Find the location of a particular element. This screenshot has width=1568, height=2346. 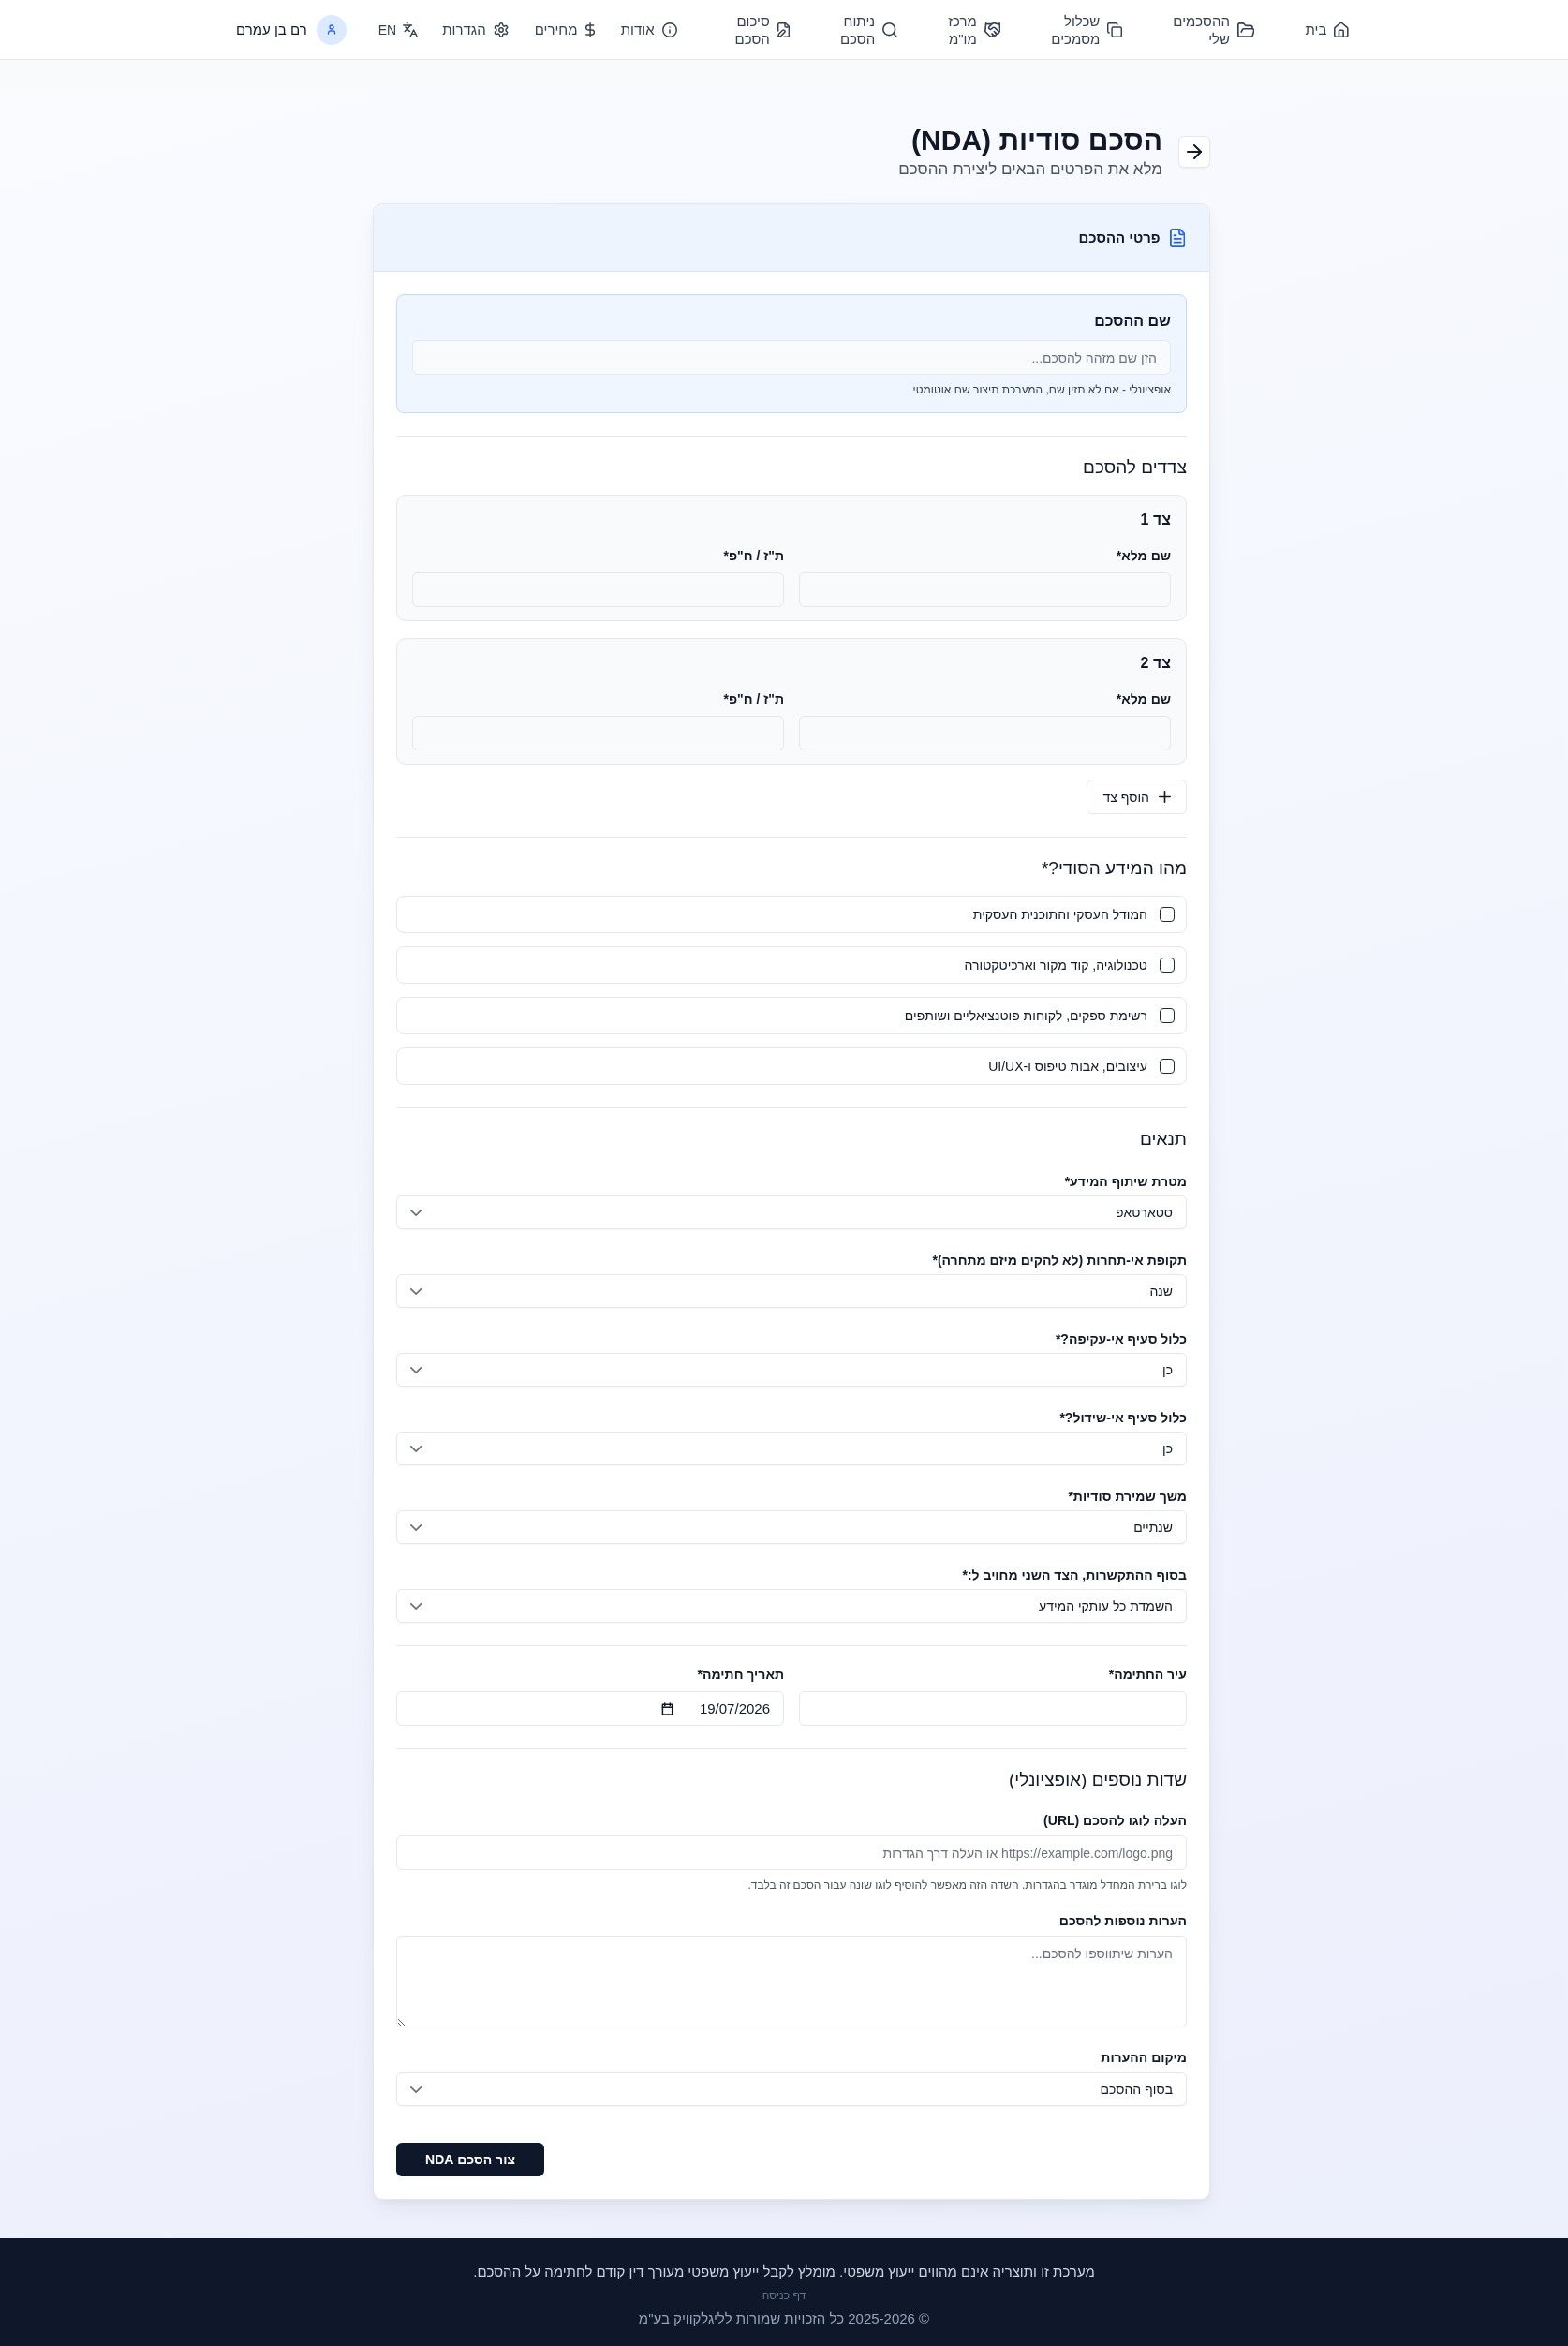

section-heading: צדדים להסכם is located at coordinates (1134, 467).